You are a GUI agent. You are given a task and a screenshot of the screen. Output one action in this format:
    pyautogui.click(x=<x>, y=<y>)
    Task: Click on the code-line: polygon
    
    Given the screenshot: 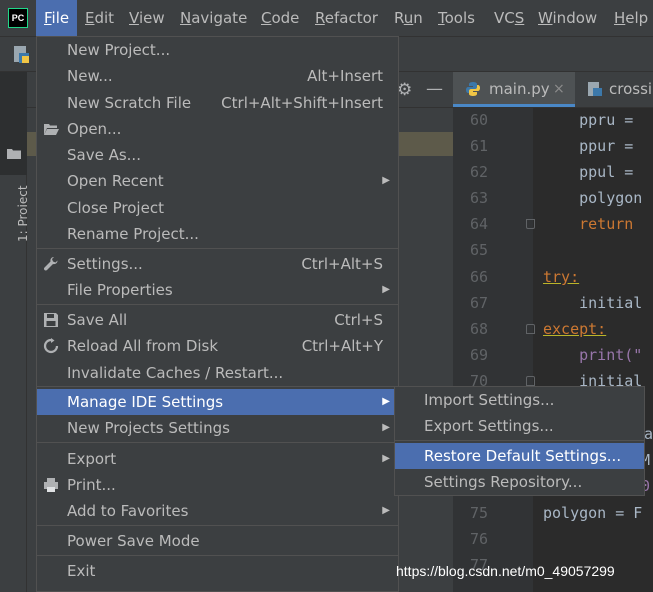 What is the action you would take?
    pyautogui.click(x=593, y=198)
    